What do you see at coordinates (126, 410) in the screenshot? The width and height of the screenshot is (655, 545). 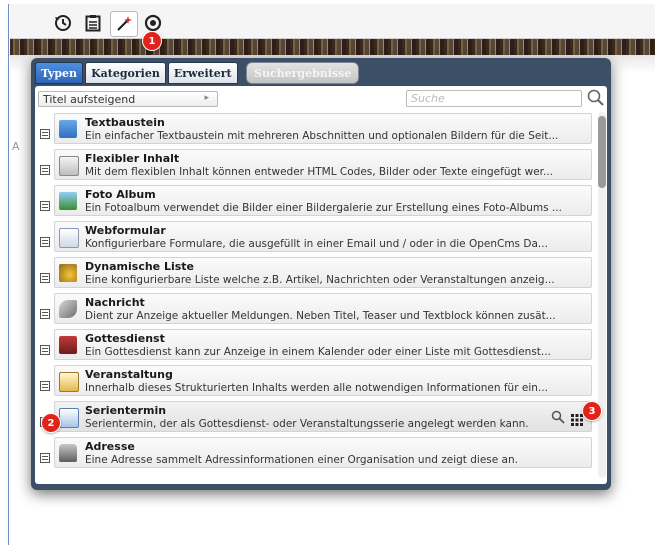 I see `type-title: Serientermin` at bounding box center [126, 410].